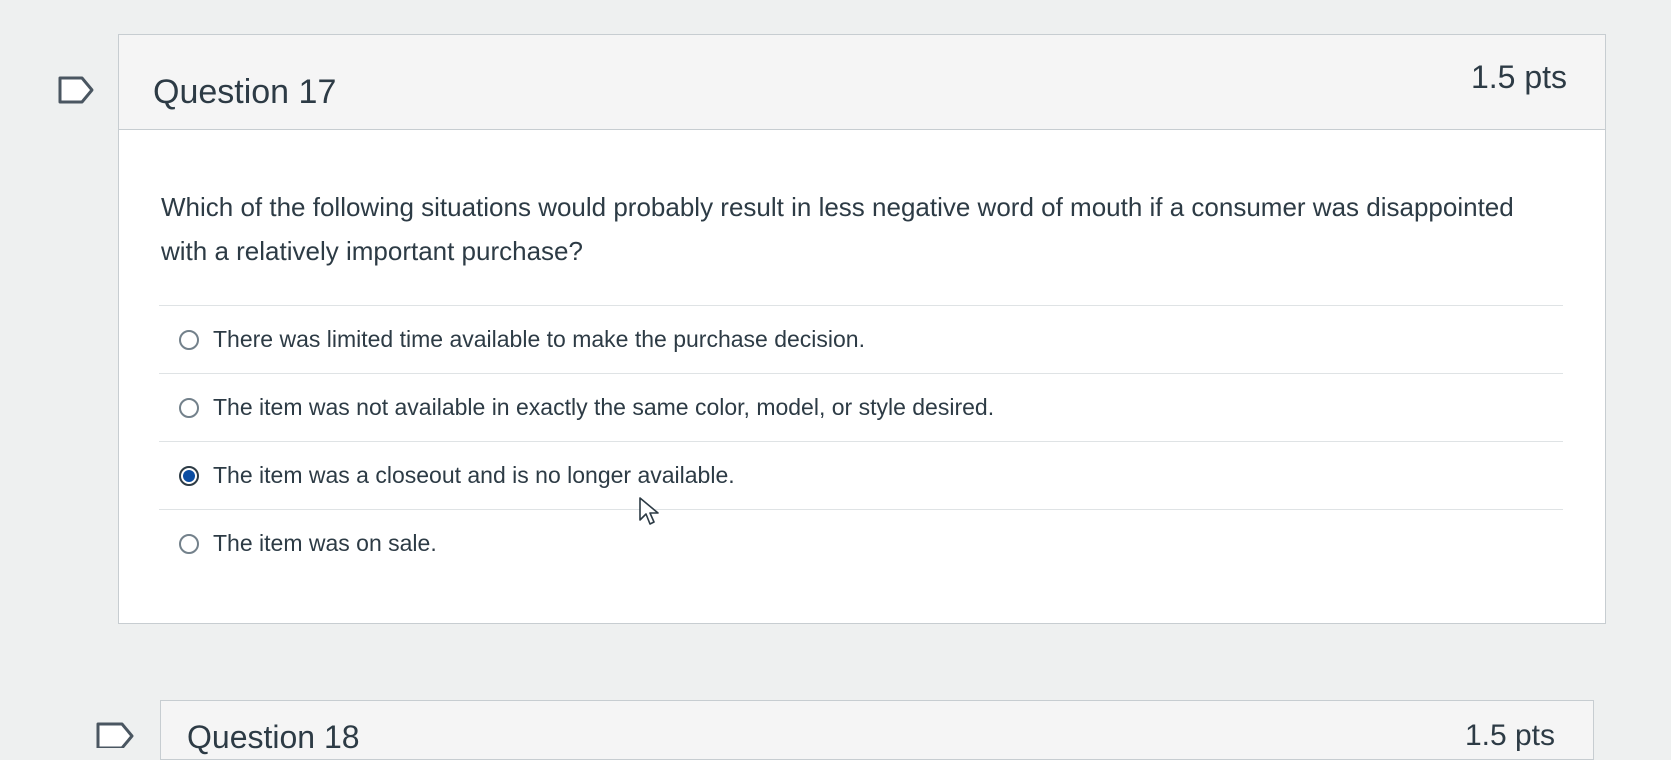 Image resolution: width=1671 pixels, height=760 pixels. I want to click on next-question-card: Question 18 1.5 pts, so click(877, 730).